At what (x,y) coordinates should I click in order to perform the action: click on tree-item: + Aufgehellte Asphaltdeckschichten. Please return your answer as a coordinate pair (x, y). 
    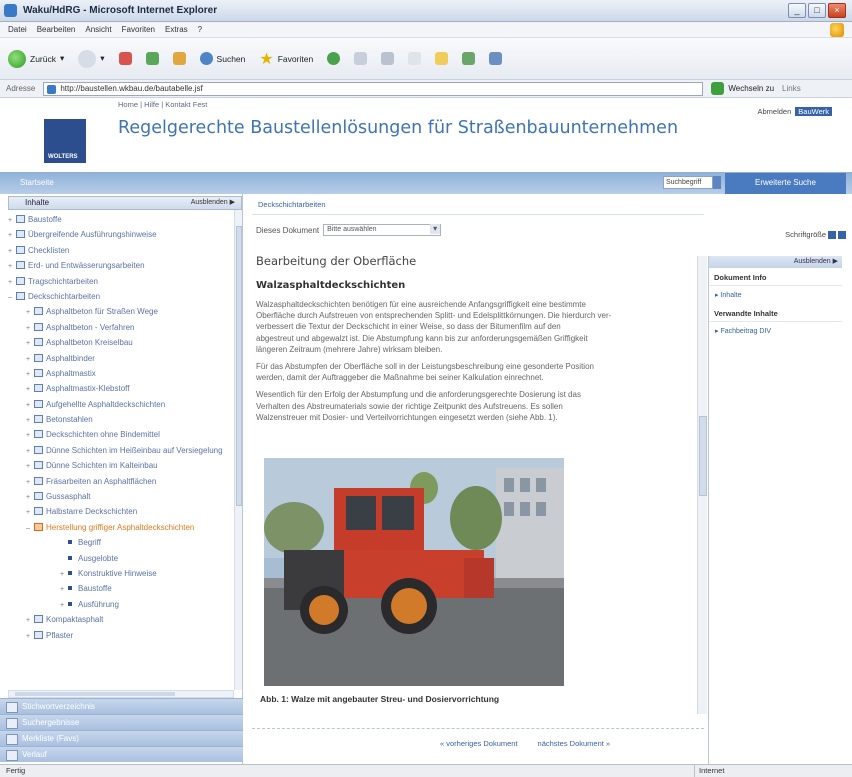
    Looking at the image, I should click on (121, 404).